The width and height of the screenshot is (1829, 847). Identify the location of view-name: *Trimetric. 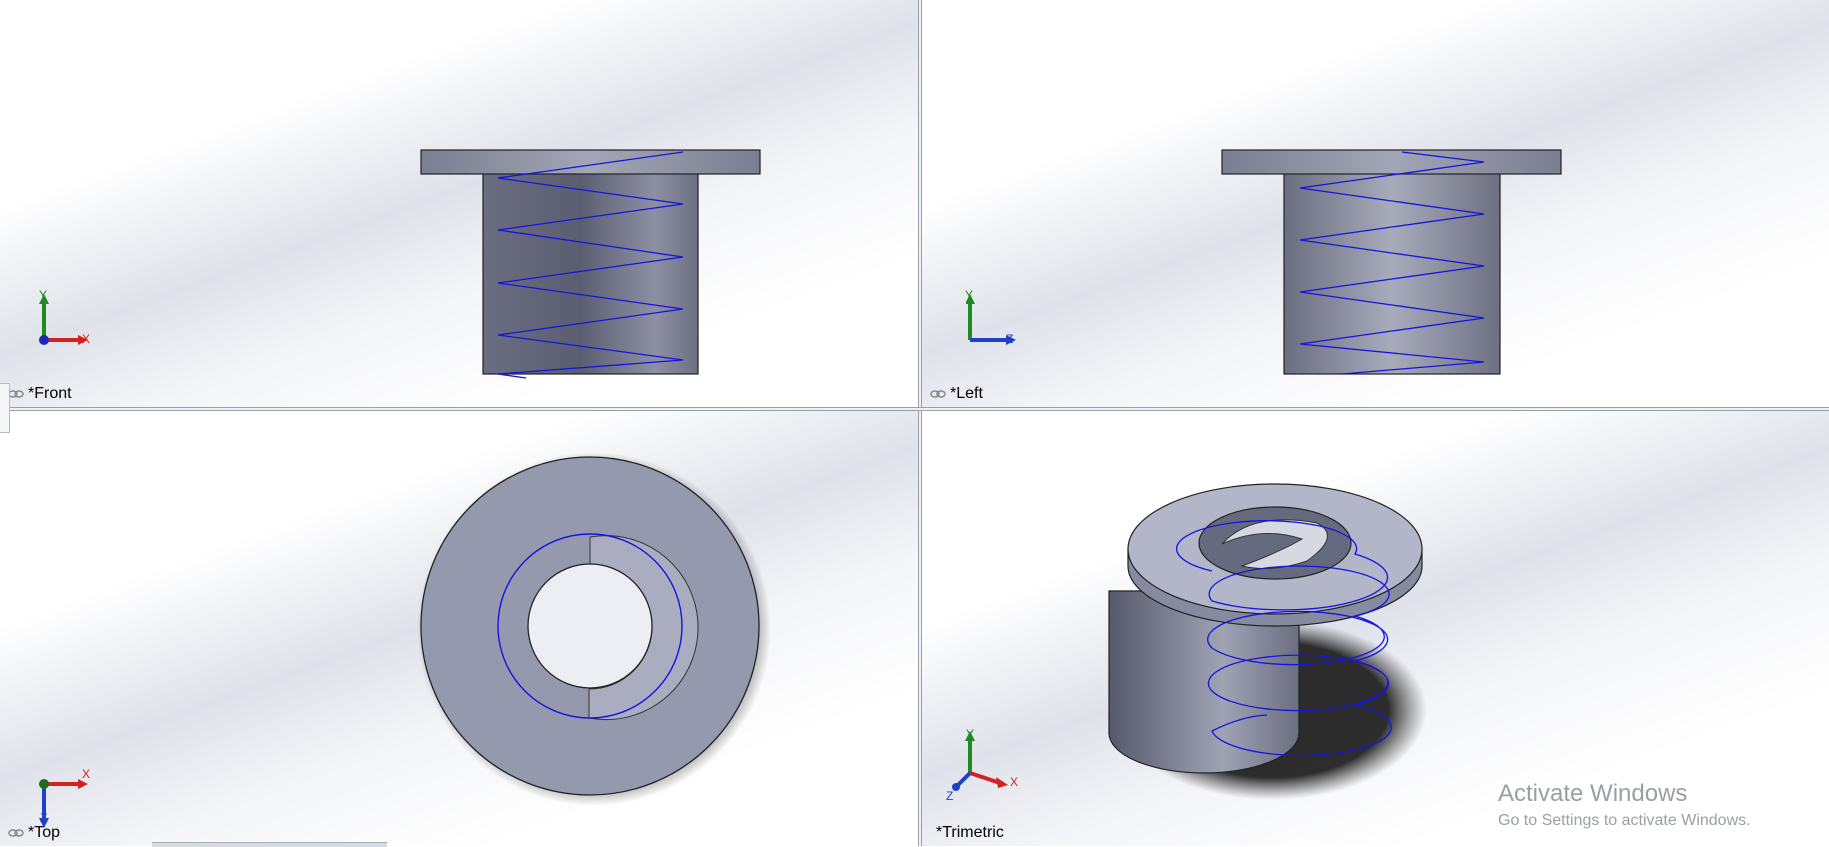
(970, 832).